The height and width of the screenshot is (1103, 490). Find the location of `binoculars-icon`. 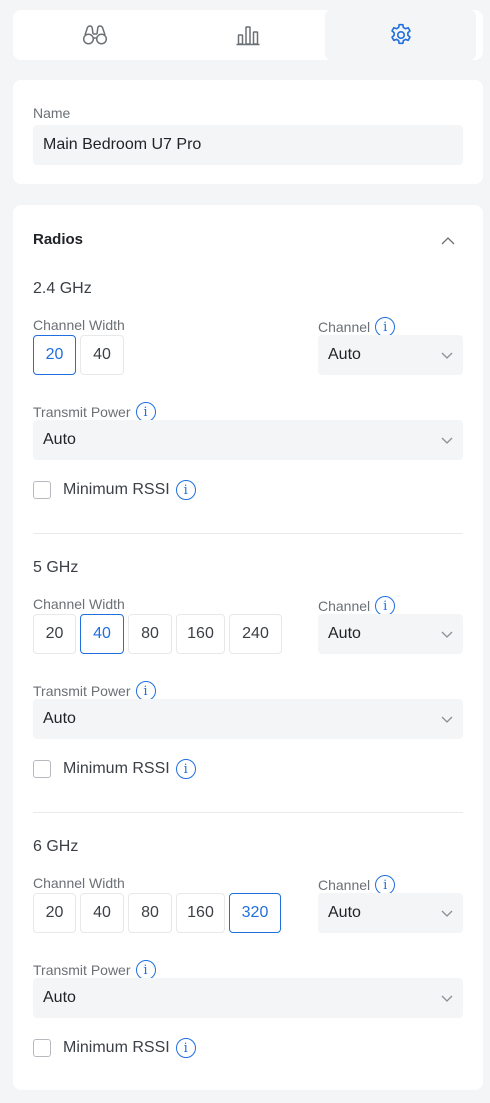

binoculars-icon is located at coordinates (94, 35).